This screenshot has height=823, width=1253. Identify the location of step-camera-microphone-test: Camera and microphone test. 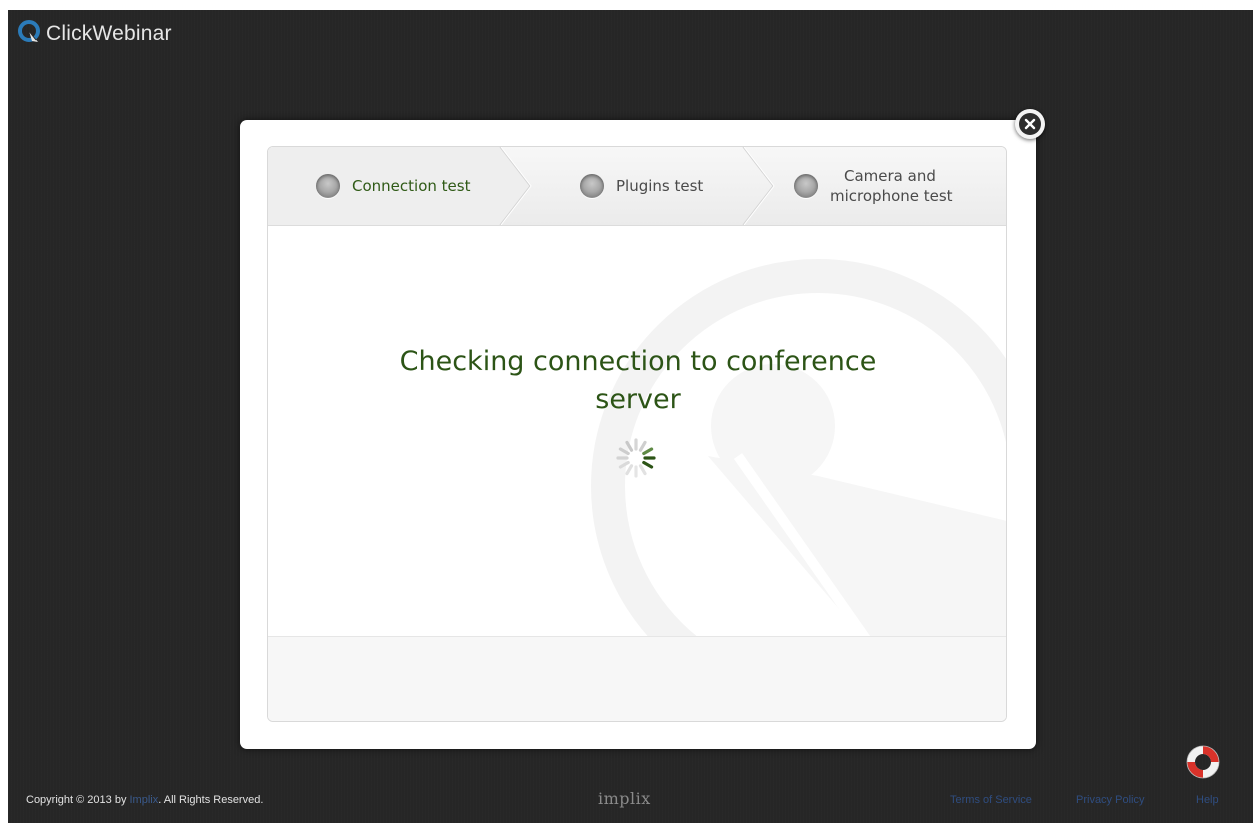
(873, 186).